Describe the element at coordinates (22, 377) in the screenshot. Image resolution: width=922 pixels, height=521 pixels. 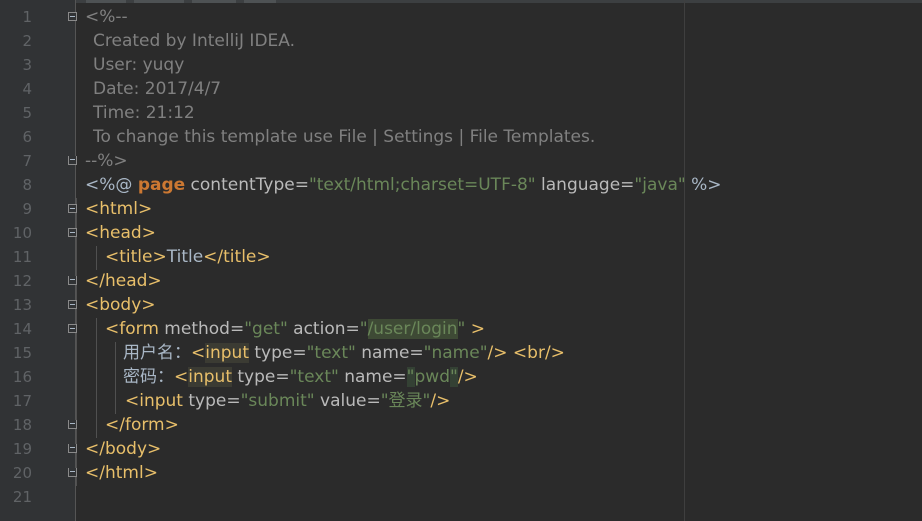
I see `line-number: 16` at that location.